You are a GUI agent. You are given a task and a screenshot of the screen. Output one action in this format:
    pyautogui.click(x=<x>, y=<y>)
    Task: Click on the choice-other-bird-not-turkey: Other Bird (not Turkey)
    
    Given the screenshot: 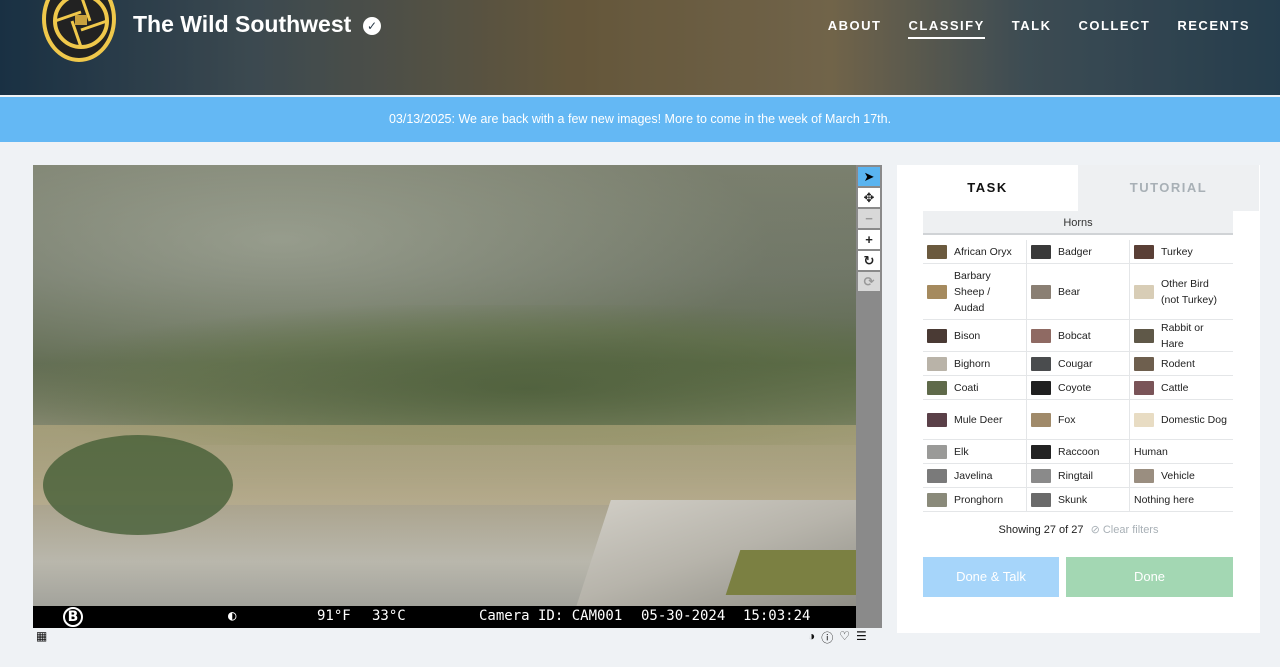 What is the action you would take?
    pyautogui.click(x=1180, y=291)
    